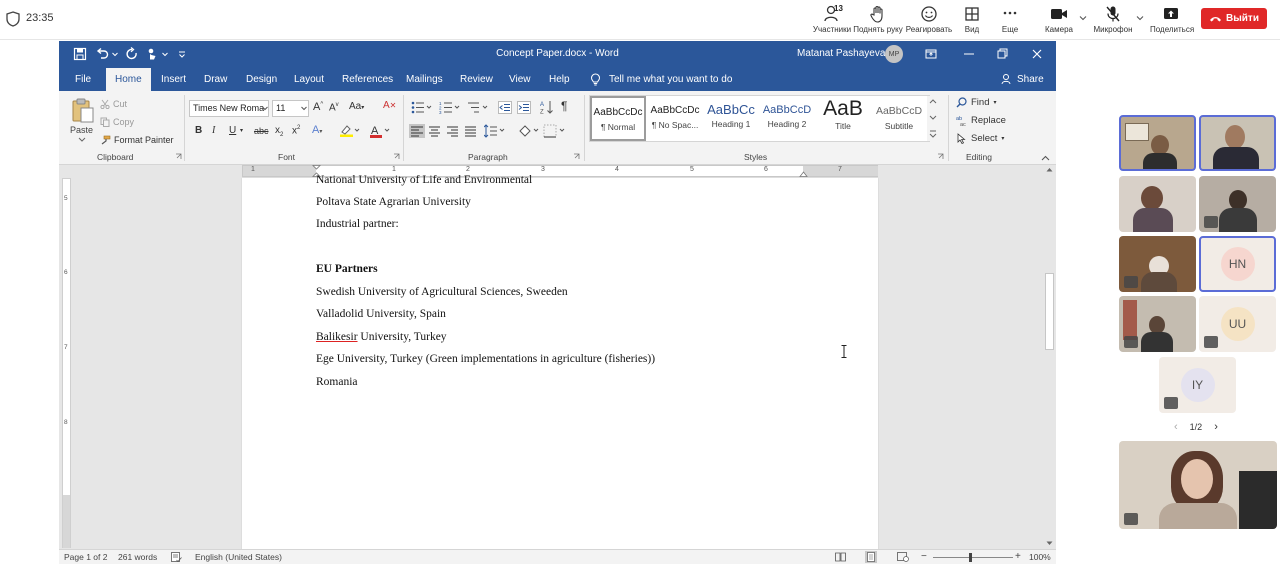  Describe the element at coordinates (279, 131) in the screenshot. I see `subscript-icon: x2` at that location.